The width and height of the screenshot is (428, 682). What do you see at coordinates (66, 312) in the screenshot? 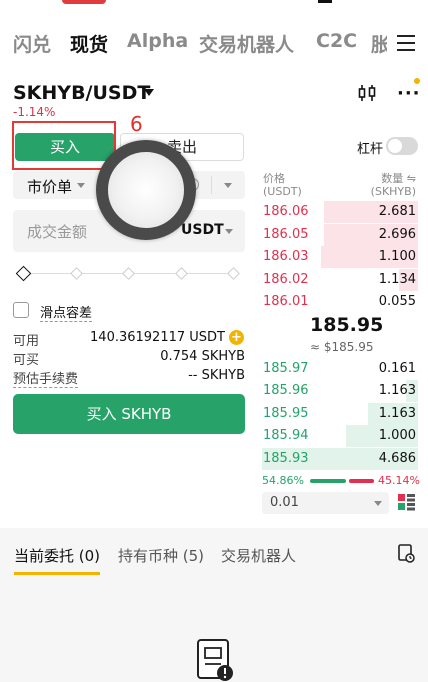
I see `slippage-label: 滑点容差` at bounding box center [66, 312].